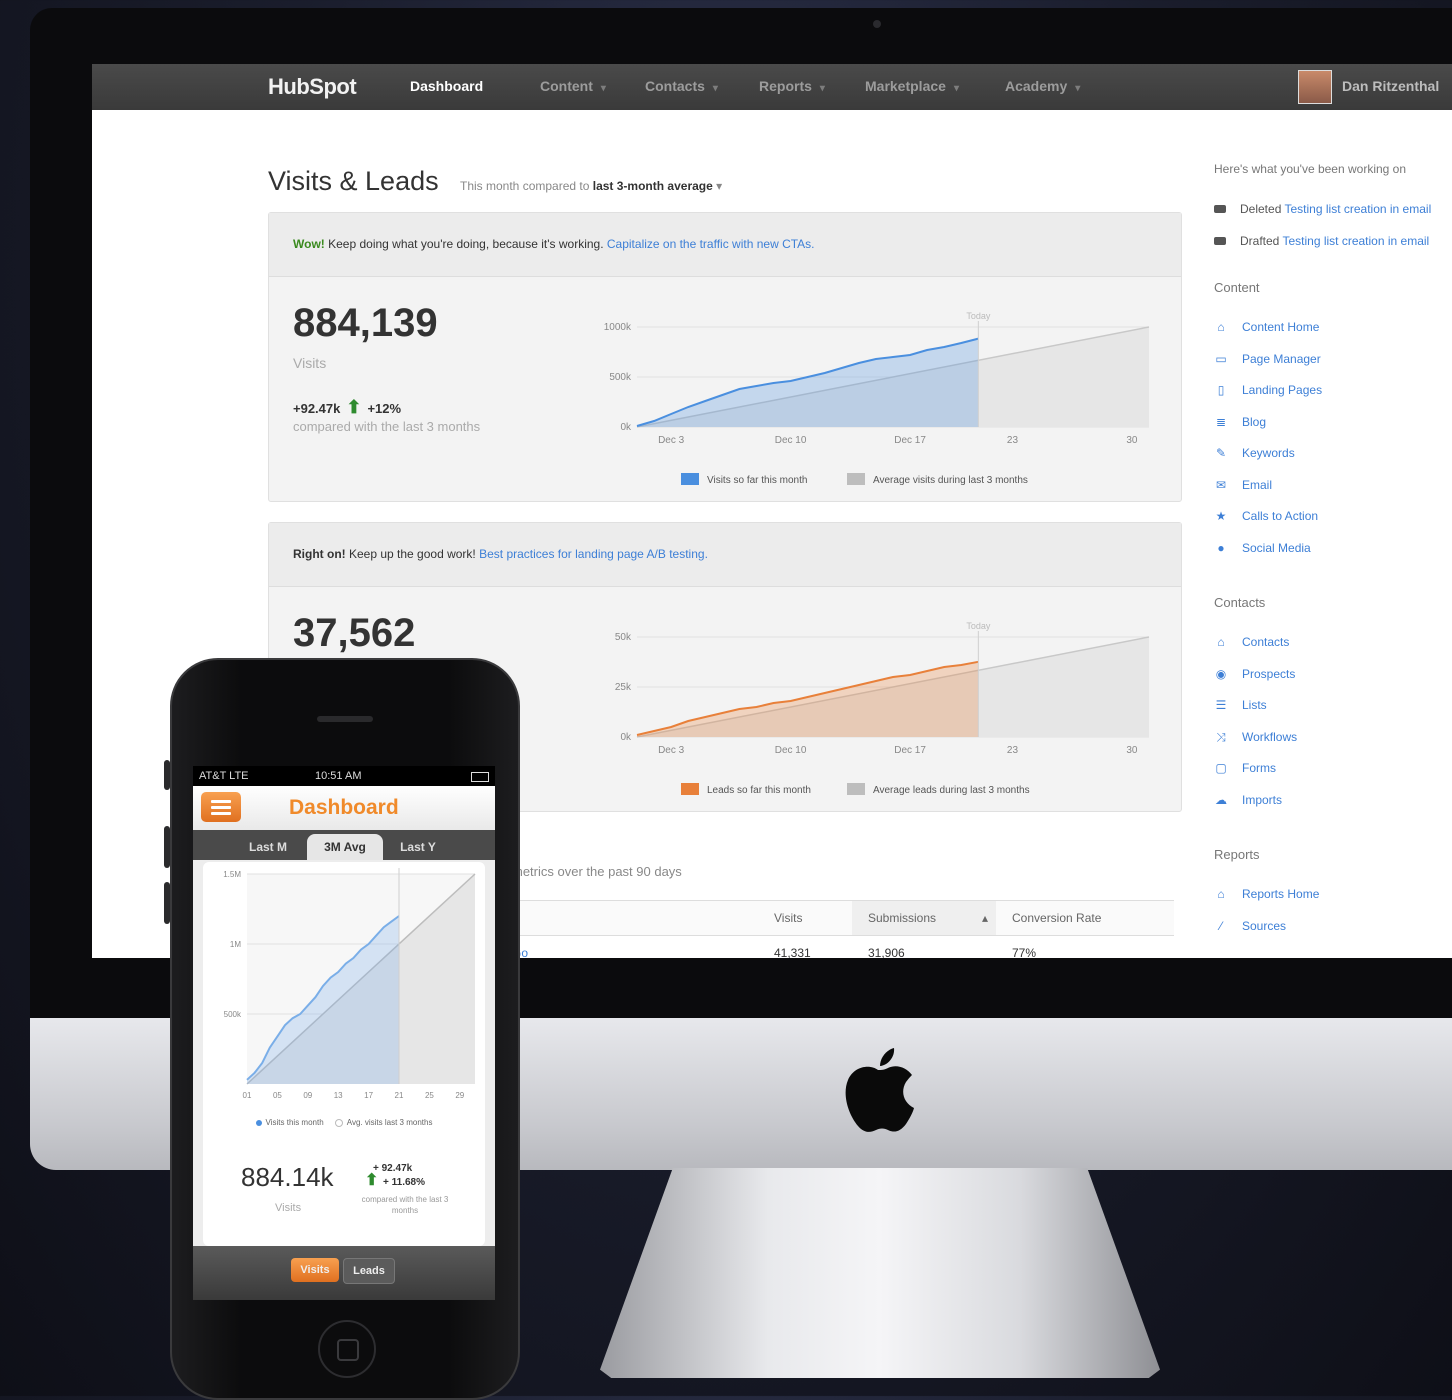 The image size is (1452, 1400). I want to click on tab-last-month: Last M, so click(268, 847).